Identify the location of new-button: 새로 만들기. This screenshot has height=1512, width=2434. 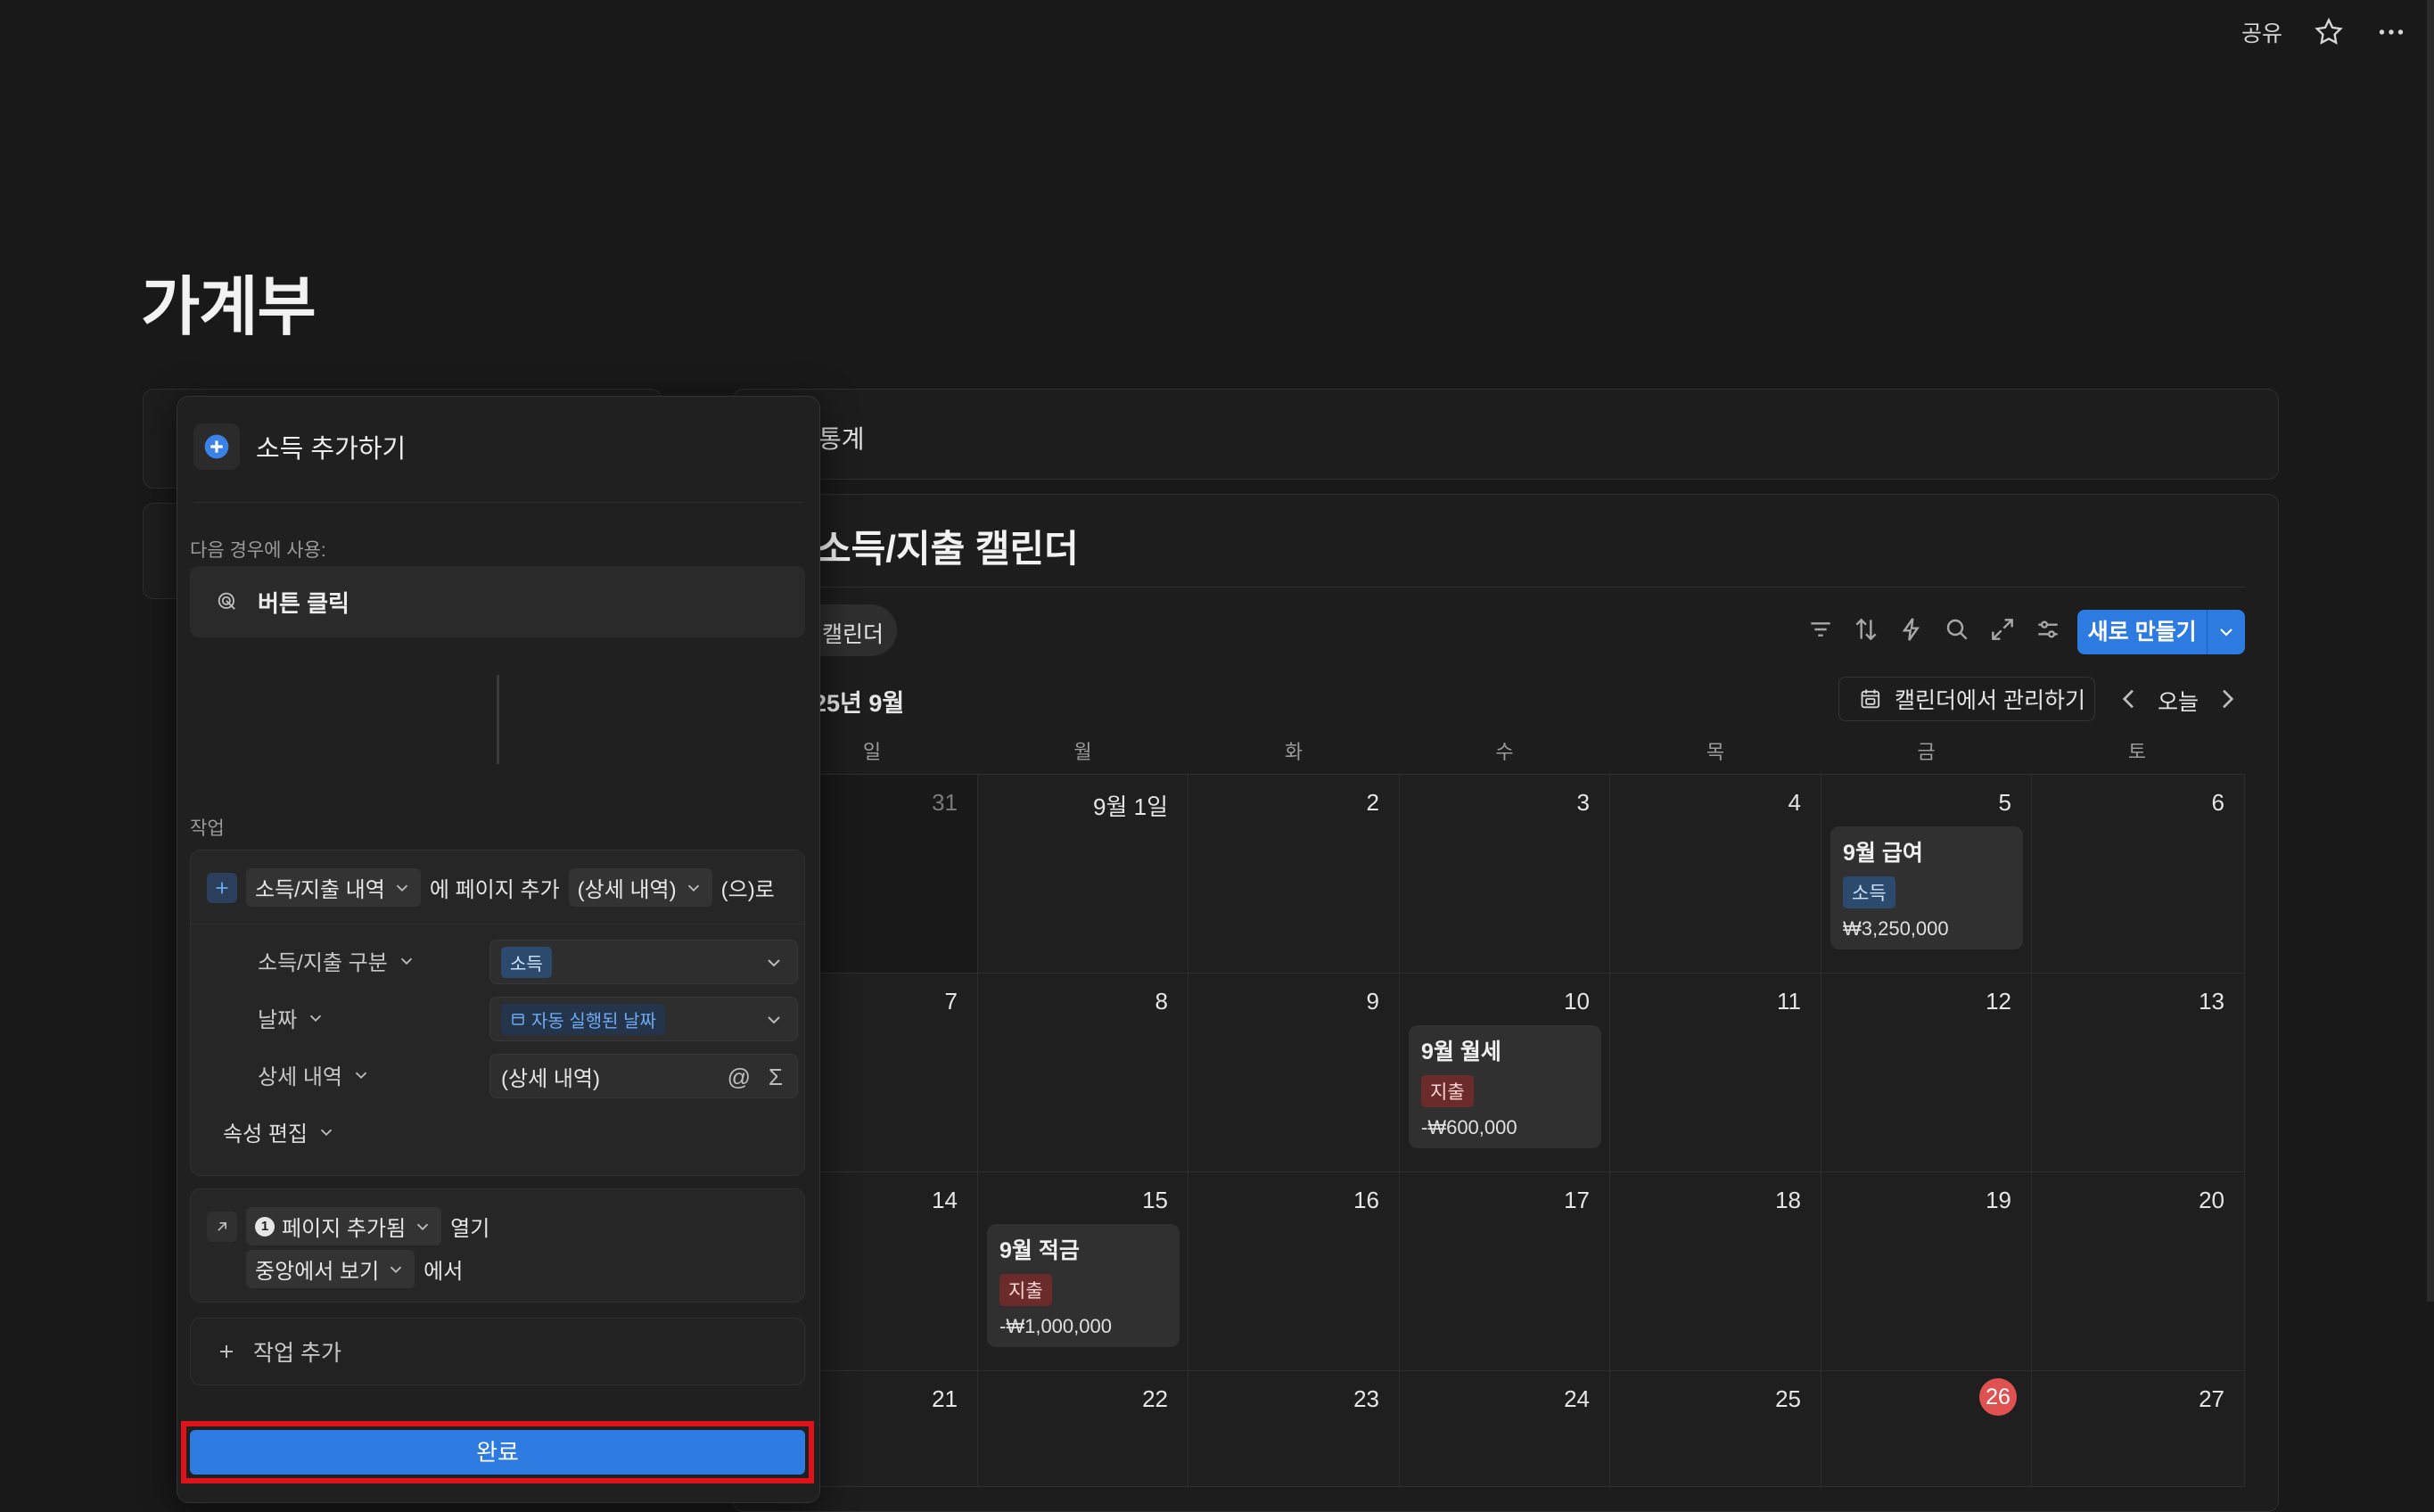
(2161, 632).